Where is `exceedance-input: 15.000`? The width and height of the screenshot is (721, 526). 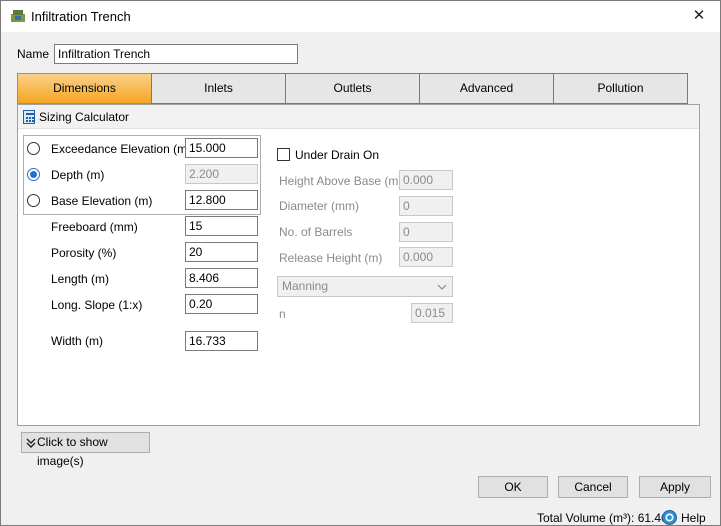 exceedance-input: 15.000 is located at coordinates (221, 148).